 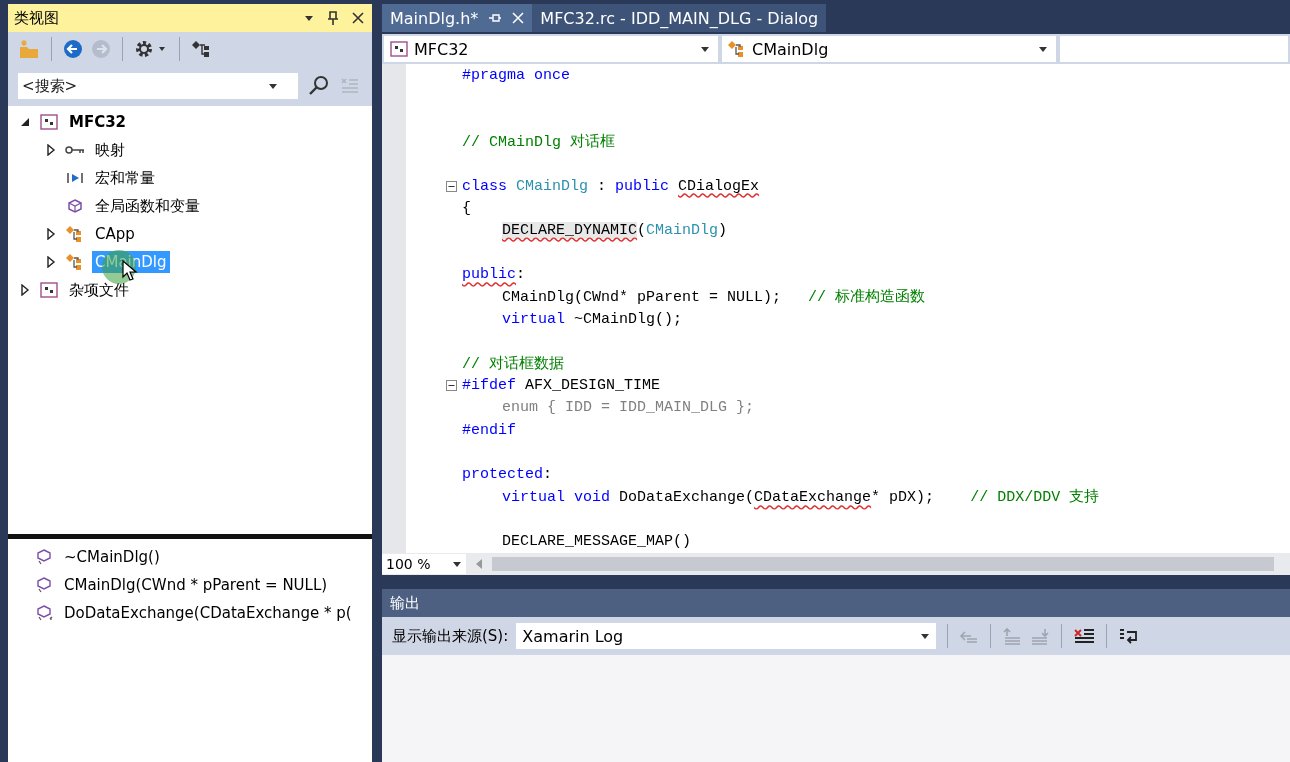 I want to click on code-line: virtual ~CMainDlg();, so click(x=592, y=319).